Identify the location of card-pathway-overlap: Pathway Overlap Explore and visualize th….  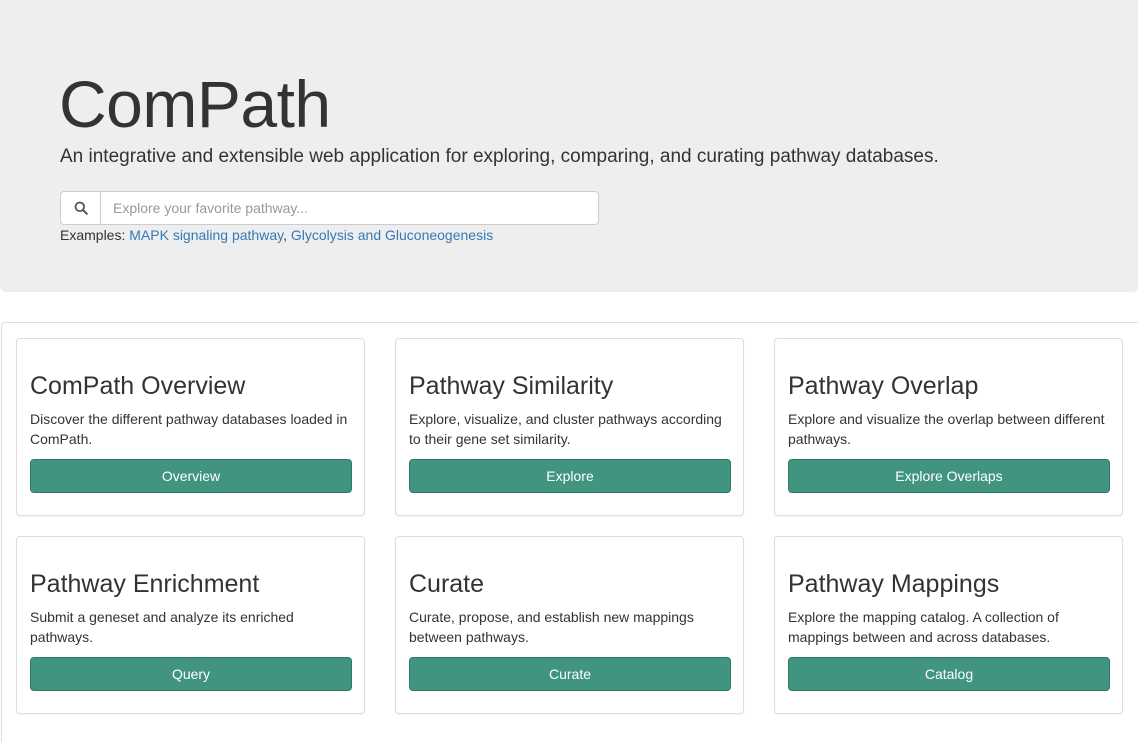
(948, 427).